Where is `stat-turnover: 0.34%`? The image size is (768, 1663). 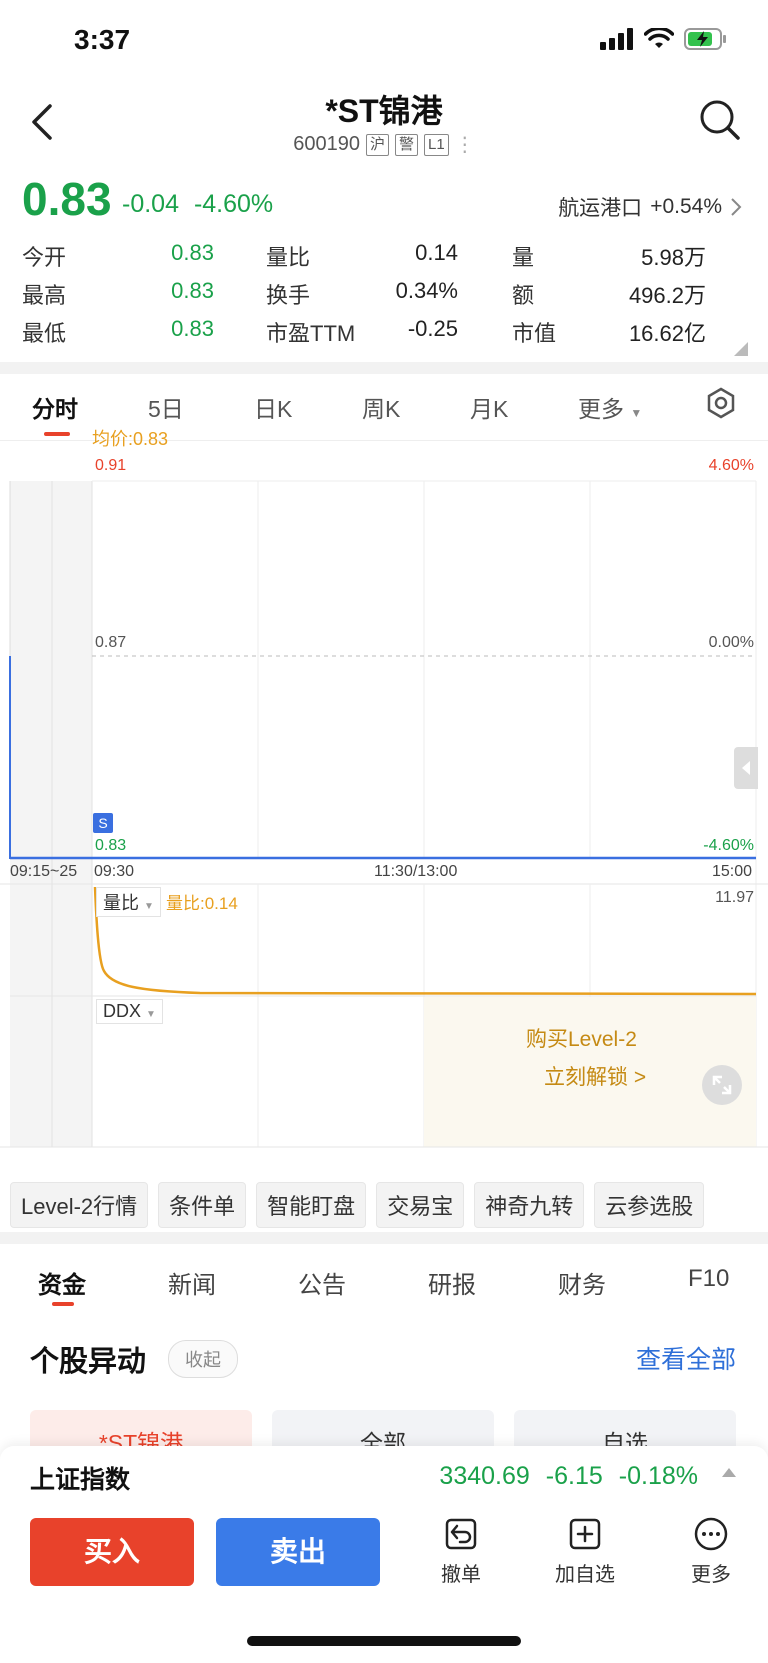
stat-turnover: 0.34% is located at coordinates (426, 290).